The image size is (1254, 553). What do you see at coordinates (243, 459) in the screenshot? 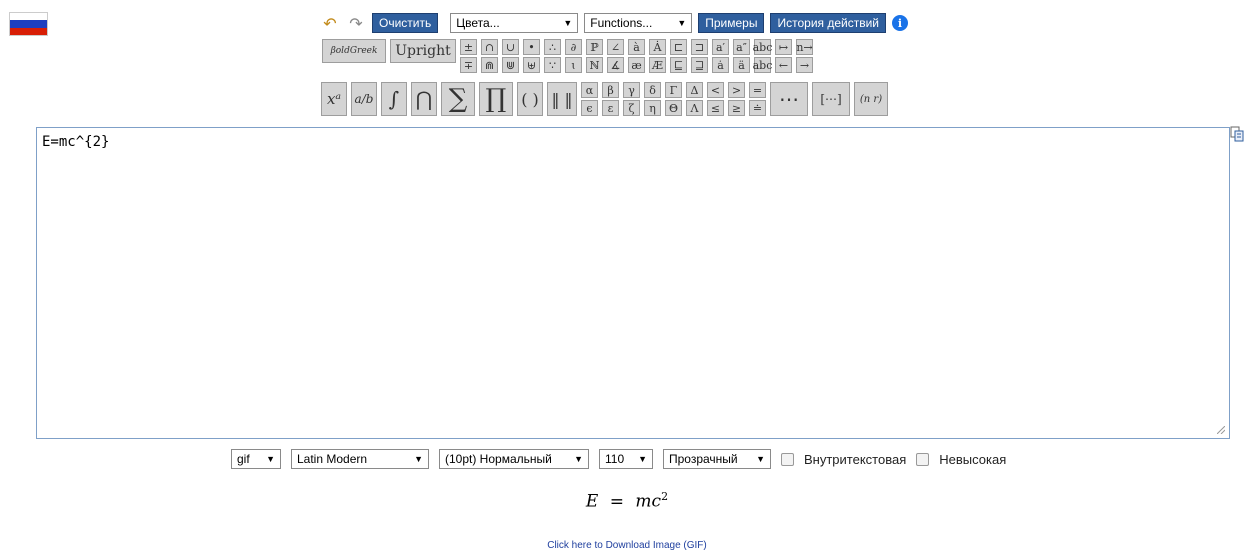
I see `format-select-value: gif` at bounding box center [243, 459].